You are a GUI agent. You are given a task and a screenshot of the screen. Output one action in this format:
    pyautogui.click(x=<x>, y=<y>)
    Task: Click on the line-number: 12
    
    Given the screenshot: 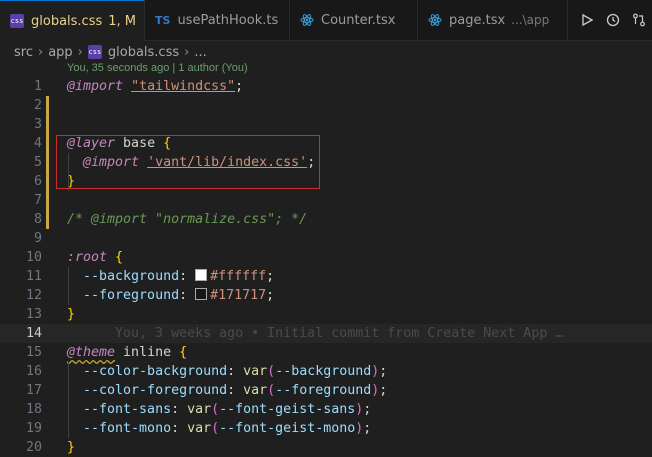 What is the action you would take?
    pyautogui.click(x=33, y=295)
    